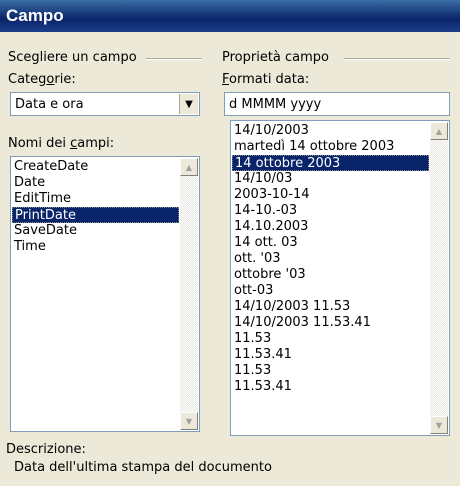 The height and width of the screenshot is (486, 460). Describe the element at coordinates (330, 195) in the screenshot. I see `list-item: 2003-10-14` at that location.